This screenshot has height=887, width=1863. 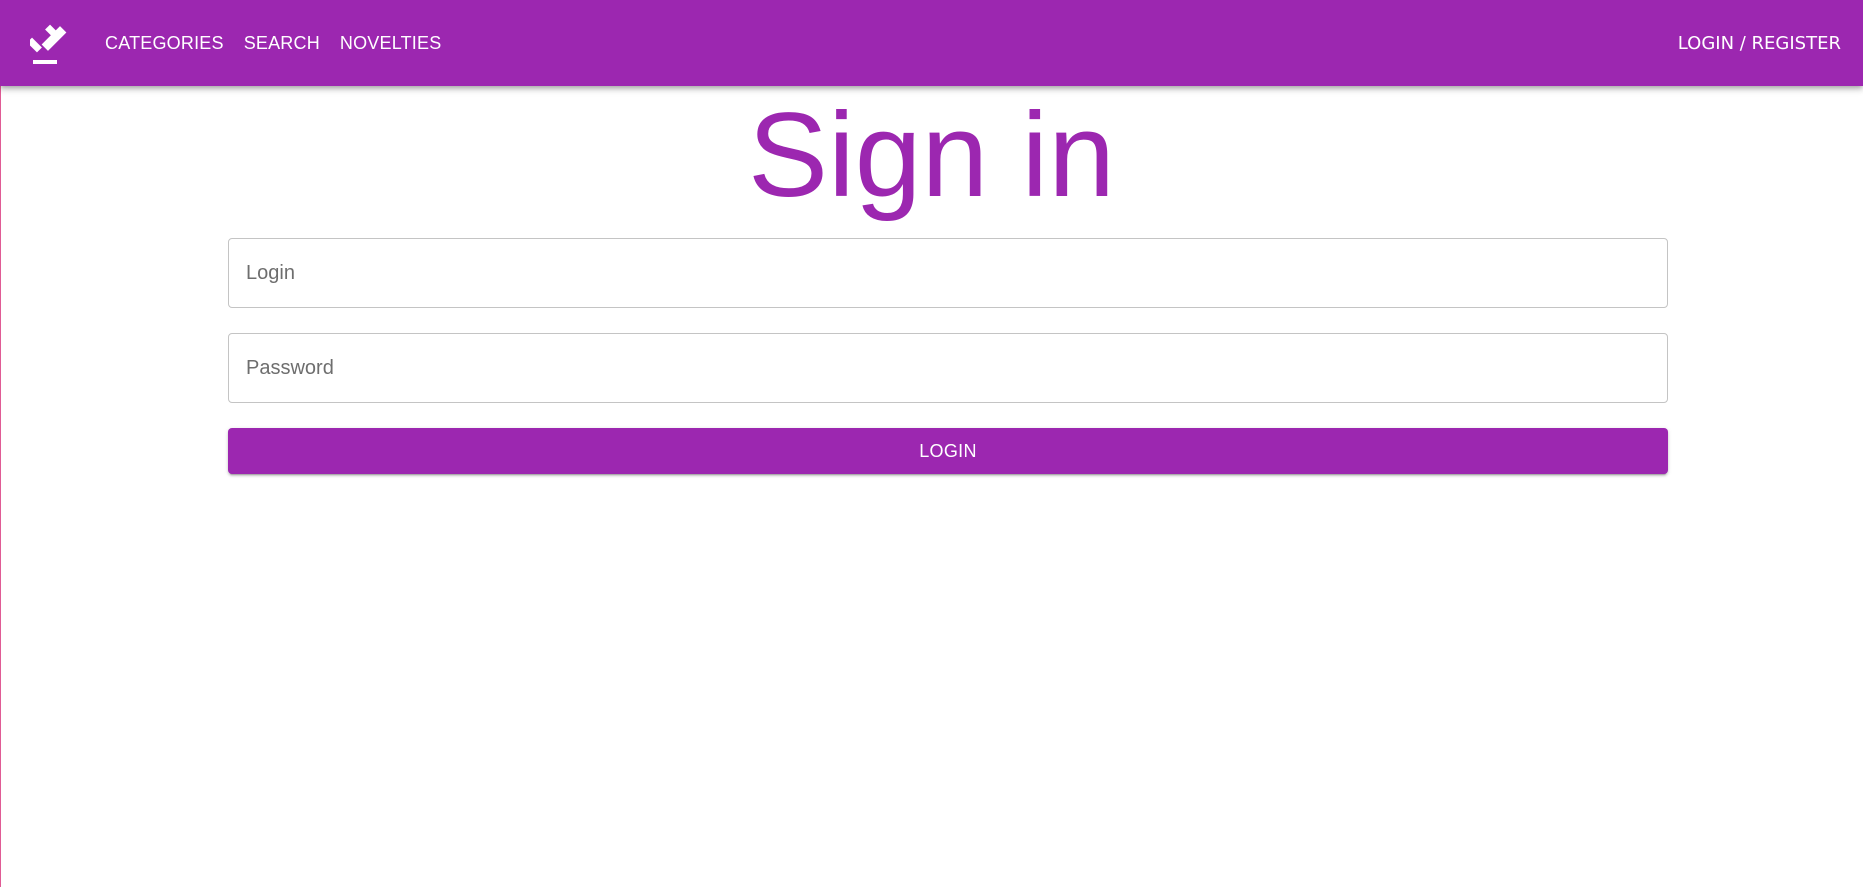 What do you see at coordinates (282, 43) in the screenshot?
I see `nav-search-button: SEARCH` at bounding box center [282, 43].